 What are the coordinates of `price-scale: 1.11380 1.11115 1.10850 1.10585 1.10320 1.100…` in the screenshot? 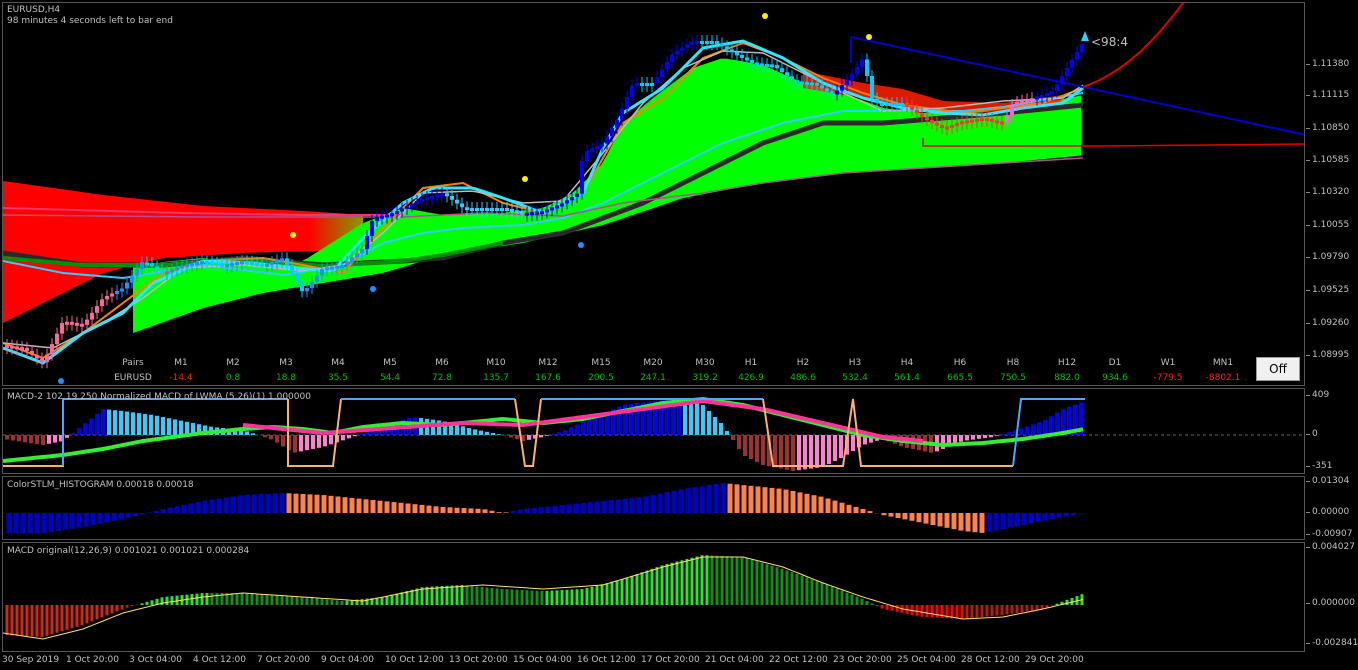 It's located at (1332, 194).